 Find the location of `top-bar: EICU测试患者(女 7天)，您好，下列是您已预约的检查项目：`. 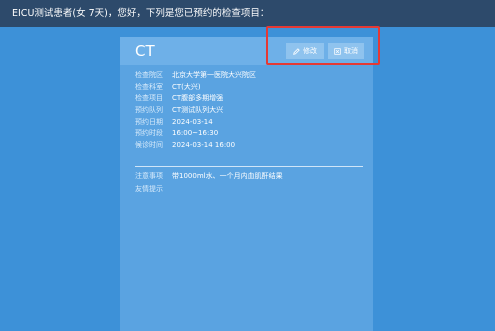

top-bar: EICU测试患者(女 7天)，您好，下列是您已预约的检查项目： is located at coordinates (247, 13).